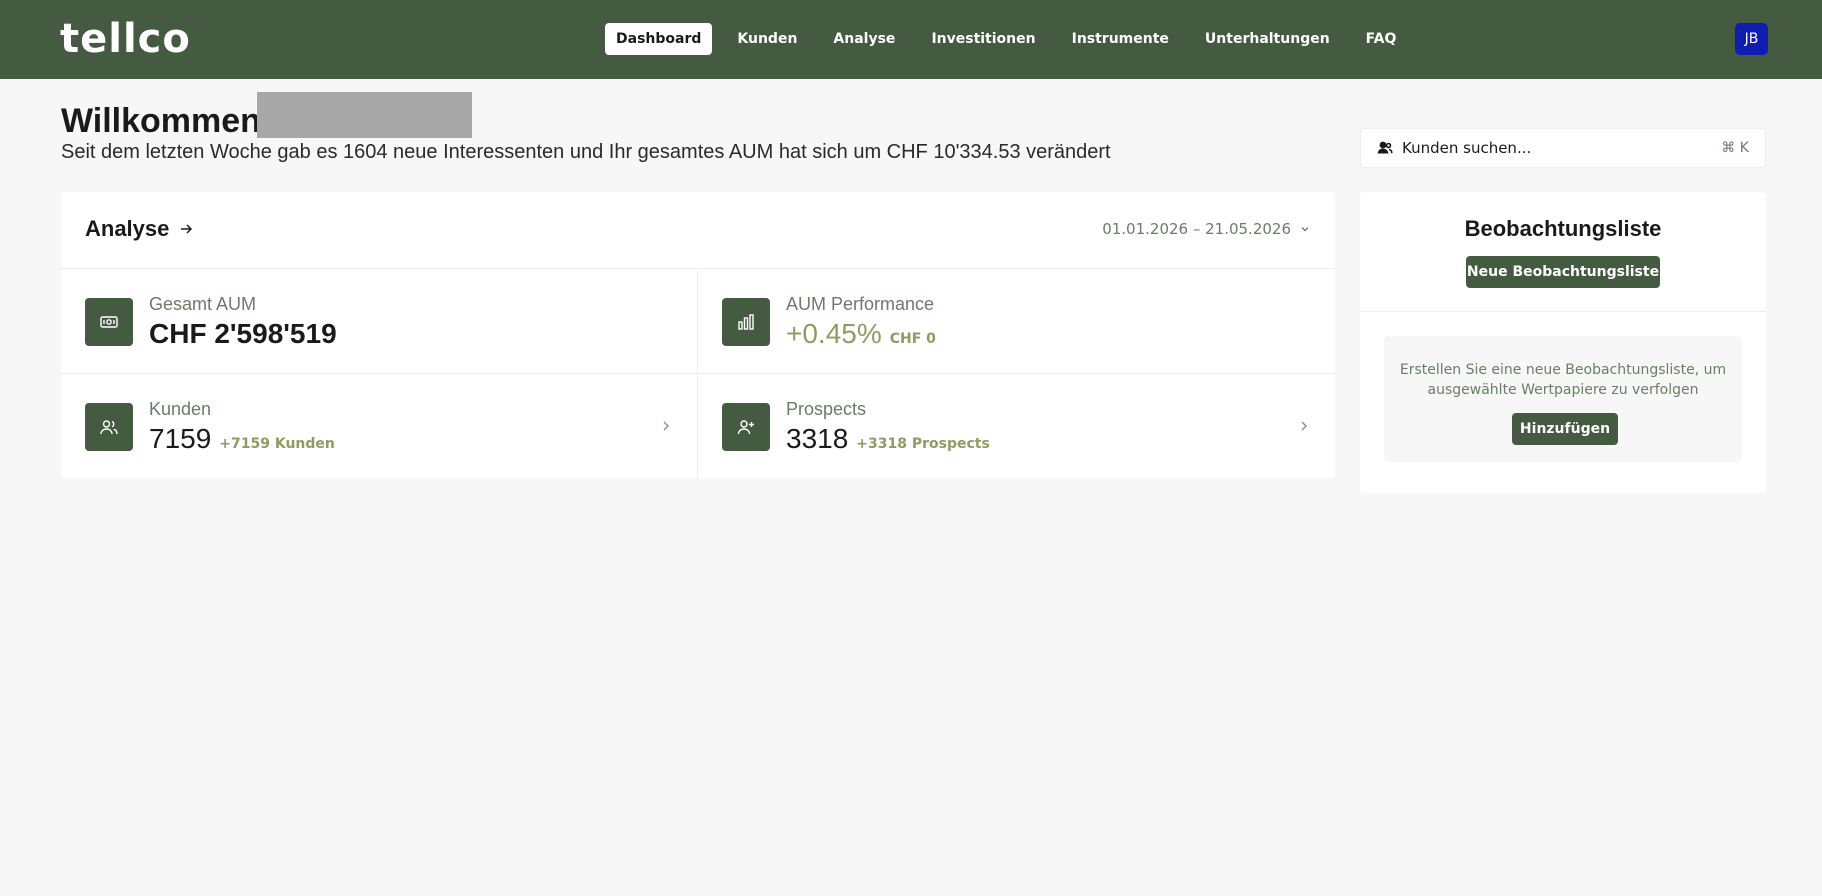 This screenshot has width=1822, height=896. Describe the element at coordinates (1751, 39) in the screenshot. I see `user-avatar: JB` at that location.